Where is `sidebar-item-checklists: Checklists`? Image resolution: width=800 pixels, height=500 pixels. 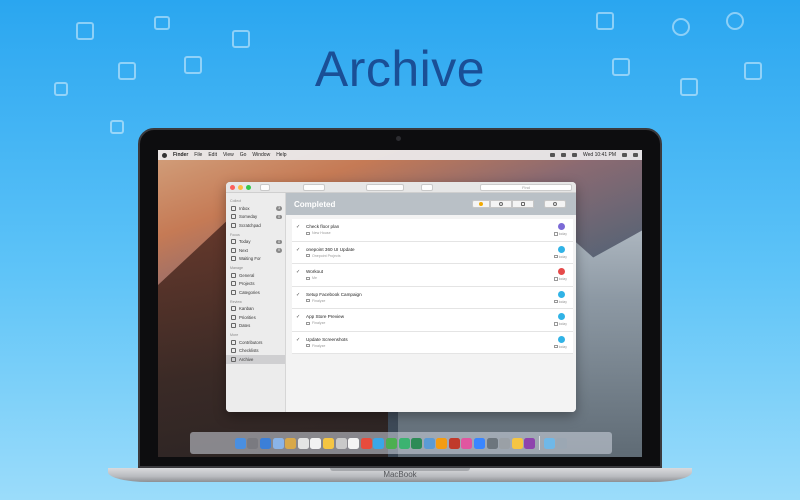
sidebar-item-checklists: Checklists is located at coordinates (255, 351).